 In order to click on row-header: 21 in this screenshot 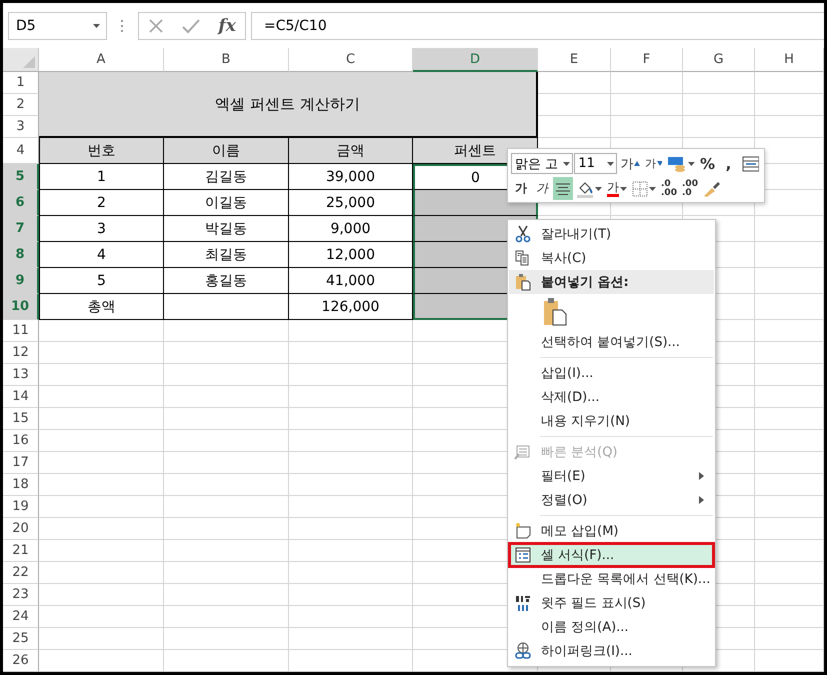, I will do `click(21, 551)`.